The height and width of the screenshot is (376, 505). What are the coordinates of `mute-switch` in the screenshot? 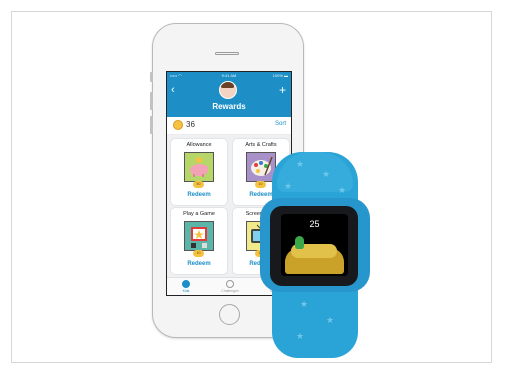 It's located at (151, 77).